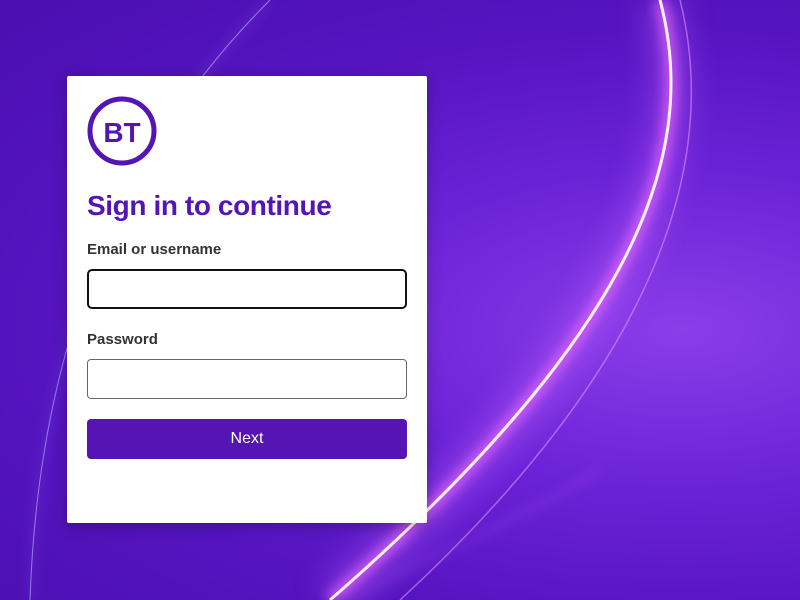  Describe the element at coordinates (247, 439) in the screenshot. I see `next-button: Next` at that location.